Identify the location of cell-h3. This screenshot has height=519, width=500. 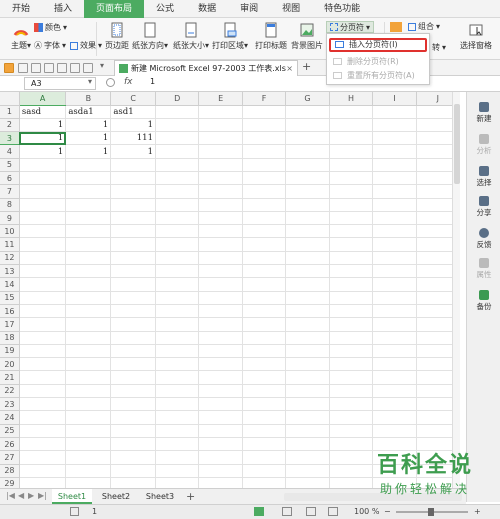
(351, 138).